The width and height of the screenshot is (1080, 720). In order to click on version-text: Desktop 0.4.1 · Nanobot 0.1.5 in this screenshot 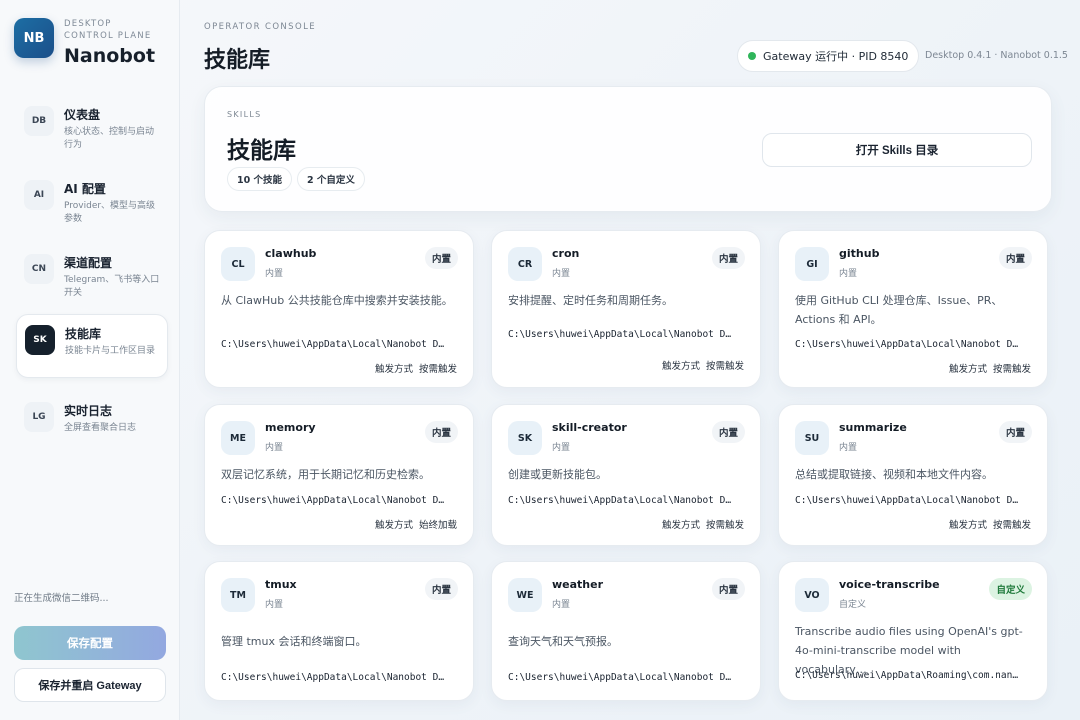, I will do `click(996, 55)`.